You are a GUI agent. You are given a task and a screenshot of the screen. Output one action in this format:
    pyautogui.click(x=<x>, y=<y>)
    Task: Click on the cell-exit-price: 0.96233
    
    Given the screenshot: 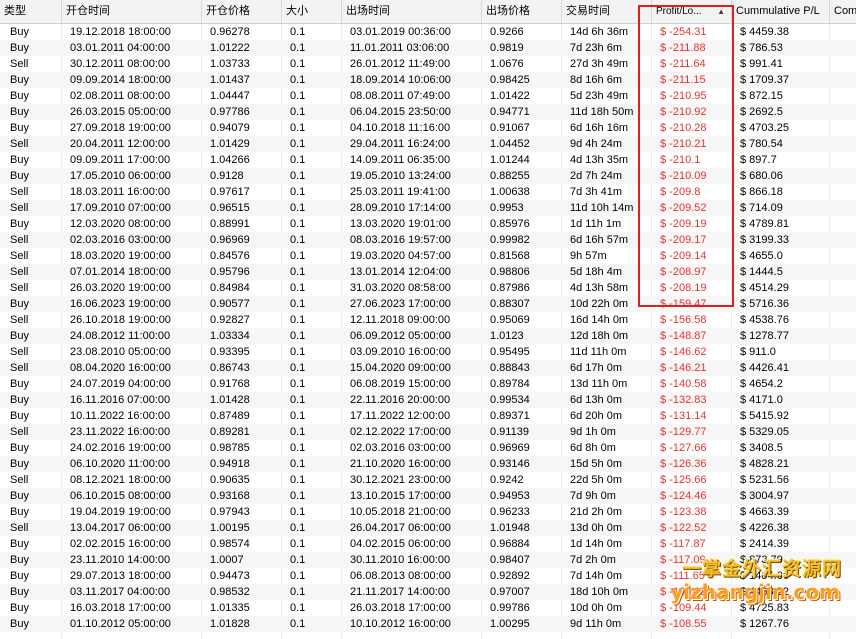 What is the action you would take?
    pyautogui.click(x=510, y=512)
    